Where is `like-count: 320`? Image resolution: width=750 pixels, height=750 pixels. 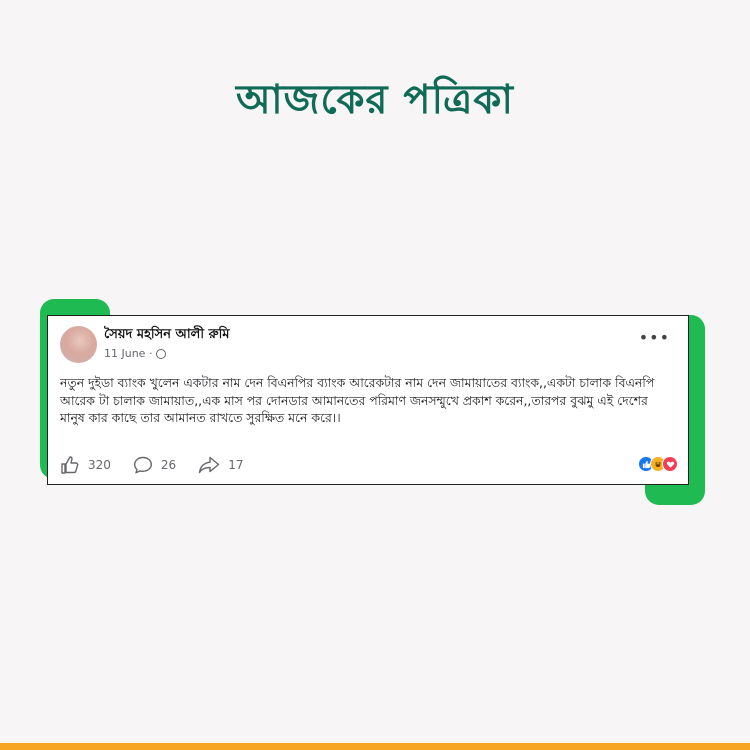
like-count: 320 is located at coordinates (99, 465).